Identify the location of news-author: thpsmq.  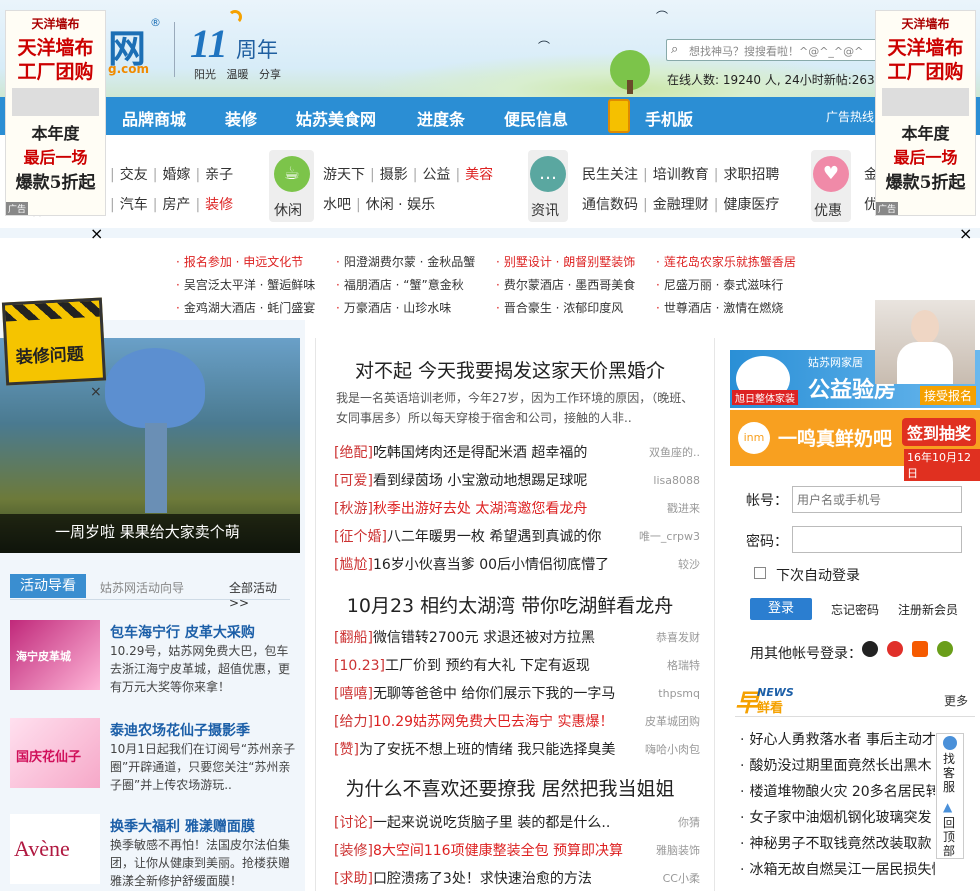
(679, 694).